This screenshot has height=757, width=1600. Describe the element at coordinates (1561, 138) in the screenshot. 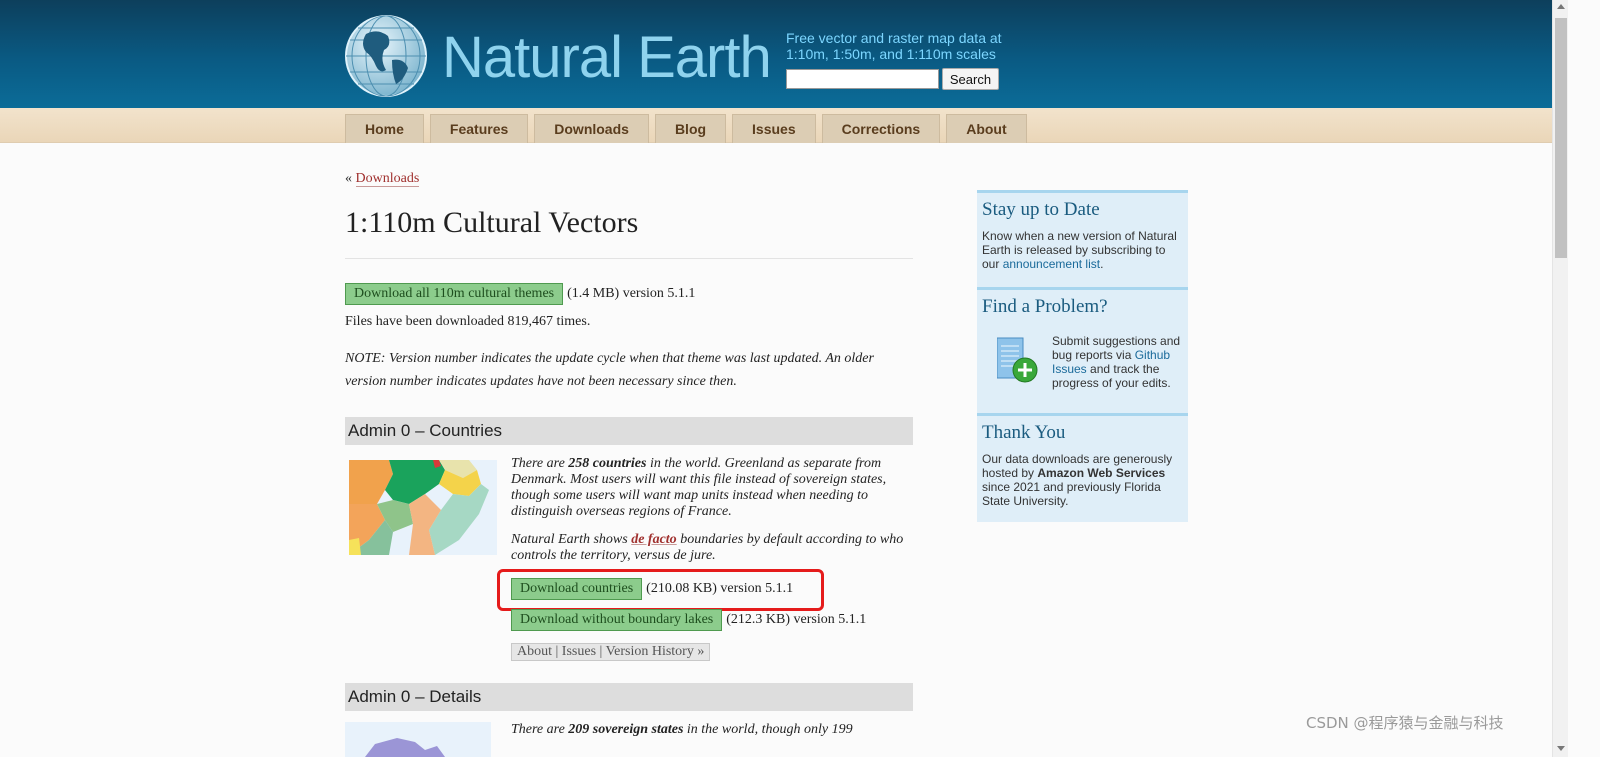

I see `scrollbar-thumb` at that location.